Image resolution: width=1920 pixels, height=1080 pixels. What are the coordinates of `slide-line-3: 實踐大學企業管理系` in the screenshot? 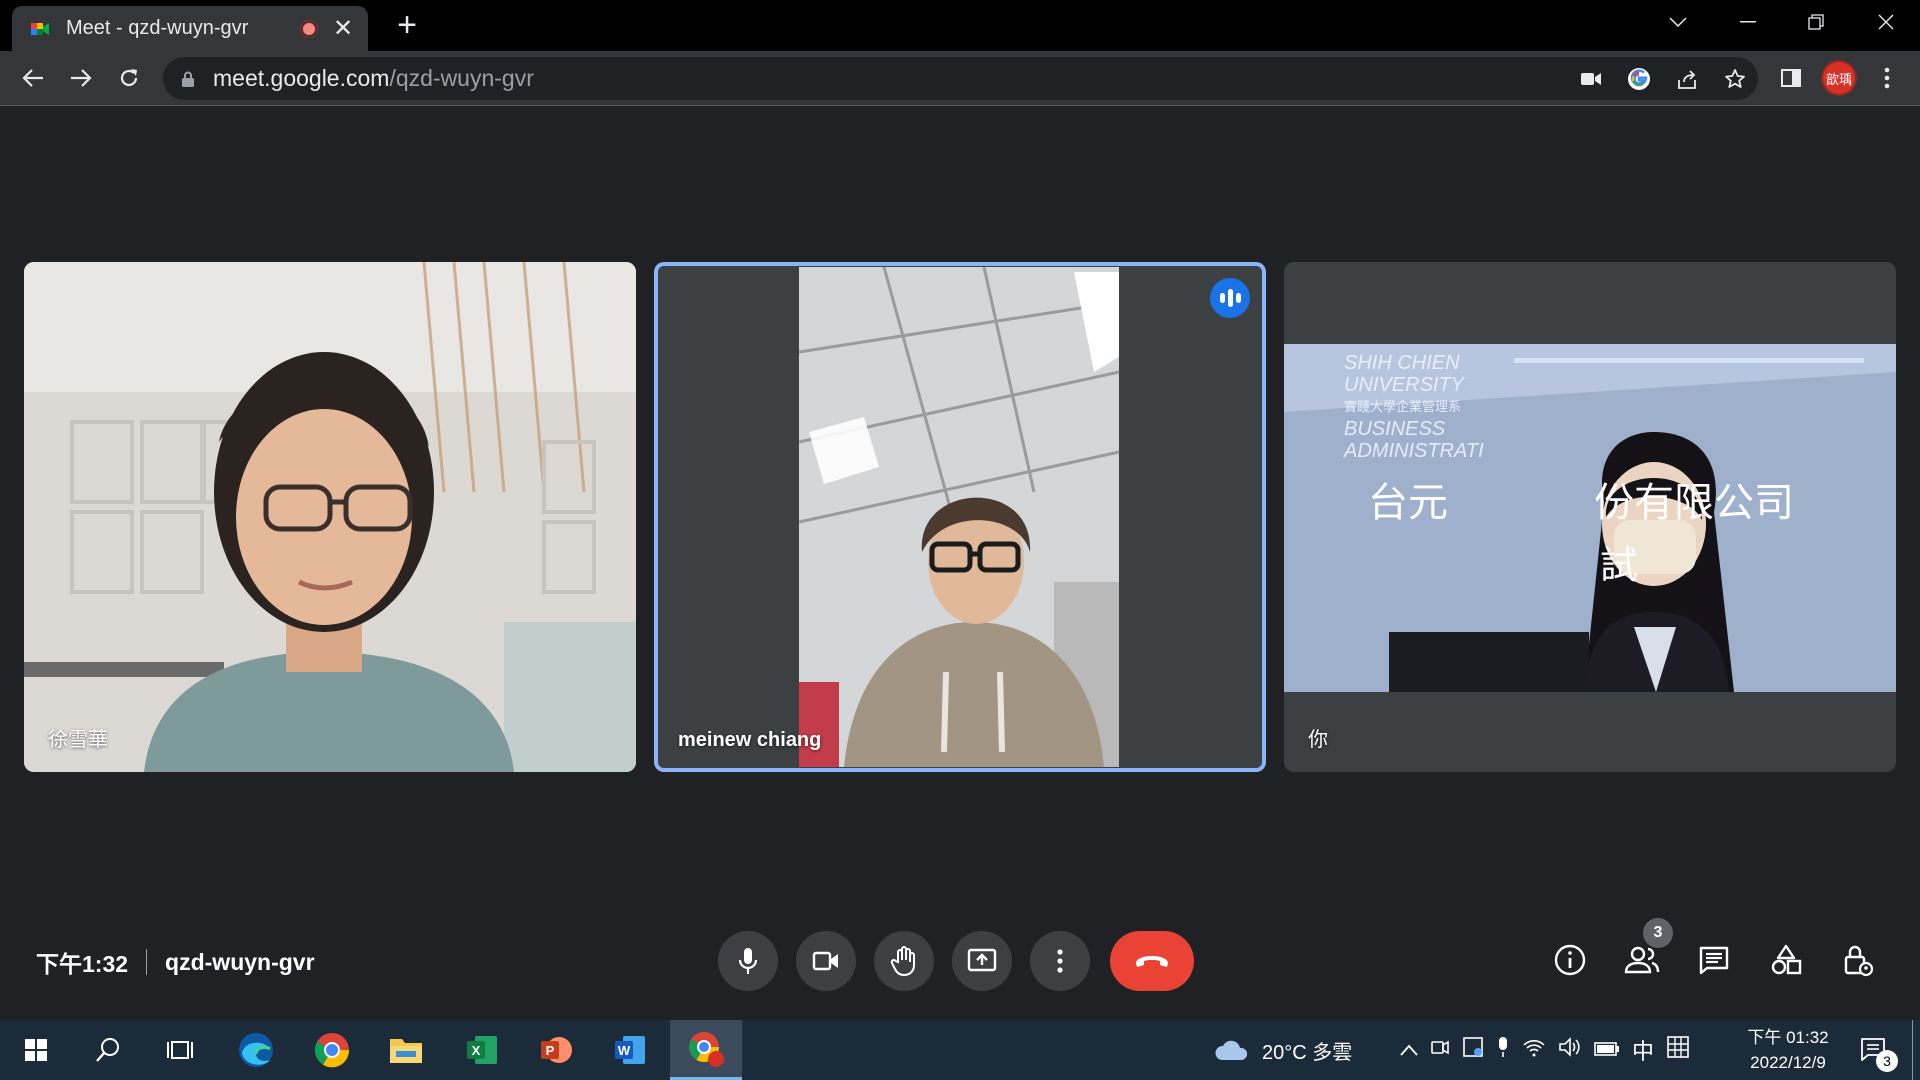 It's located at (1403, 406).